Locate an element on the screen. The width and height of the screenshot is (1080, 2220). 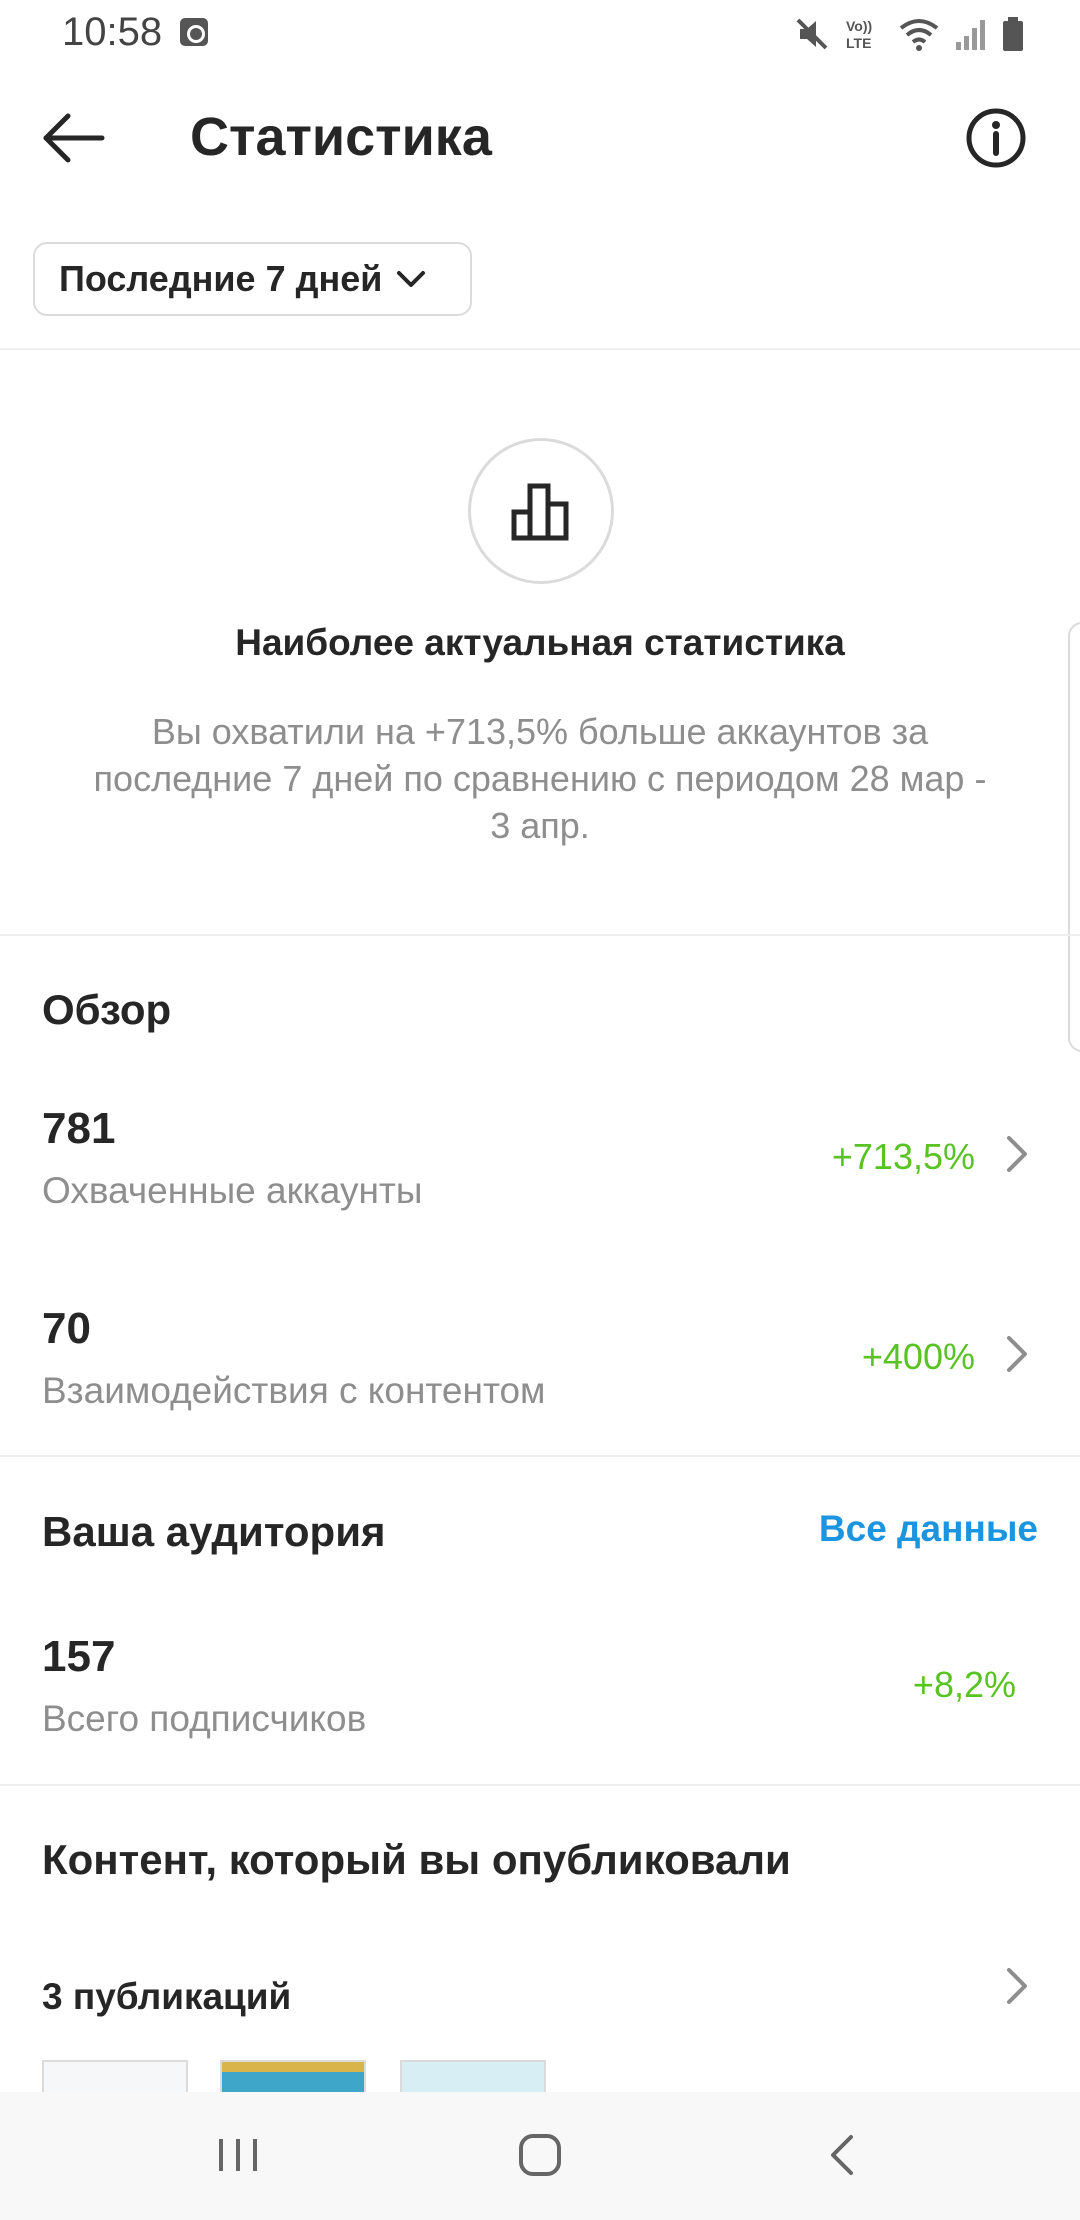
status-icons: Vo)) LTE is located at coordinates (909, 34).